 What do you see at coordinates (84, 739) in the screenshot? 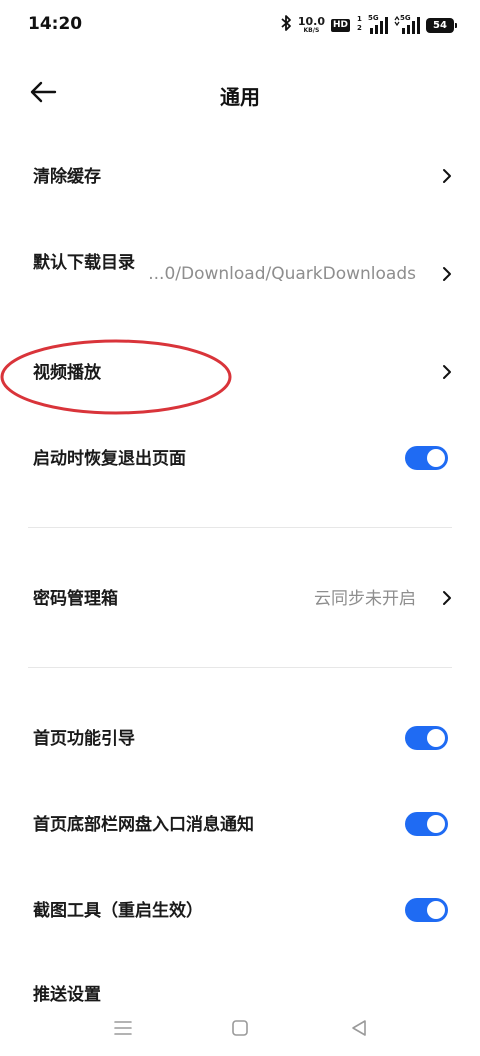
I see `row-label: 首页功能引导` at bounding box center [84, 739].